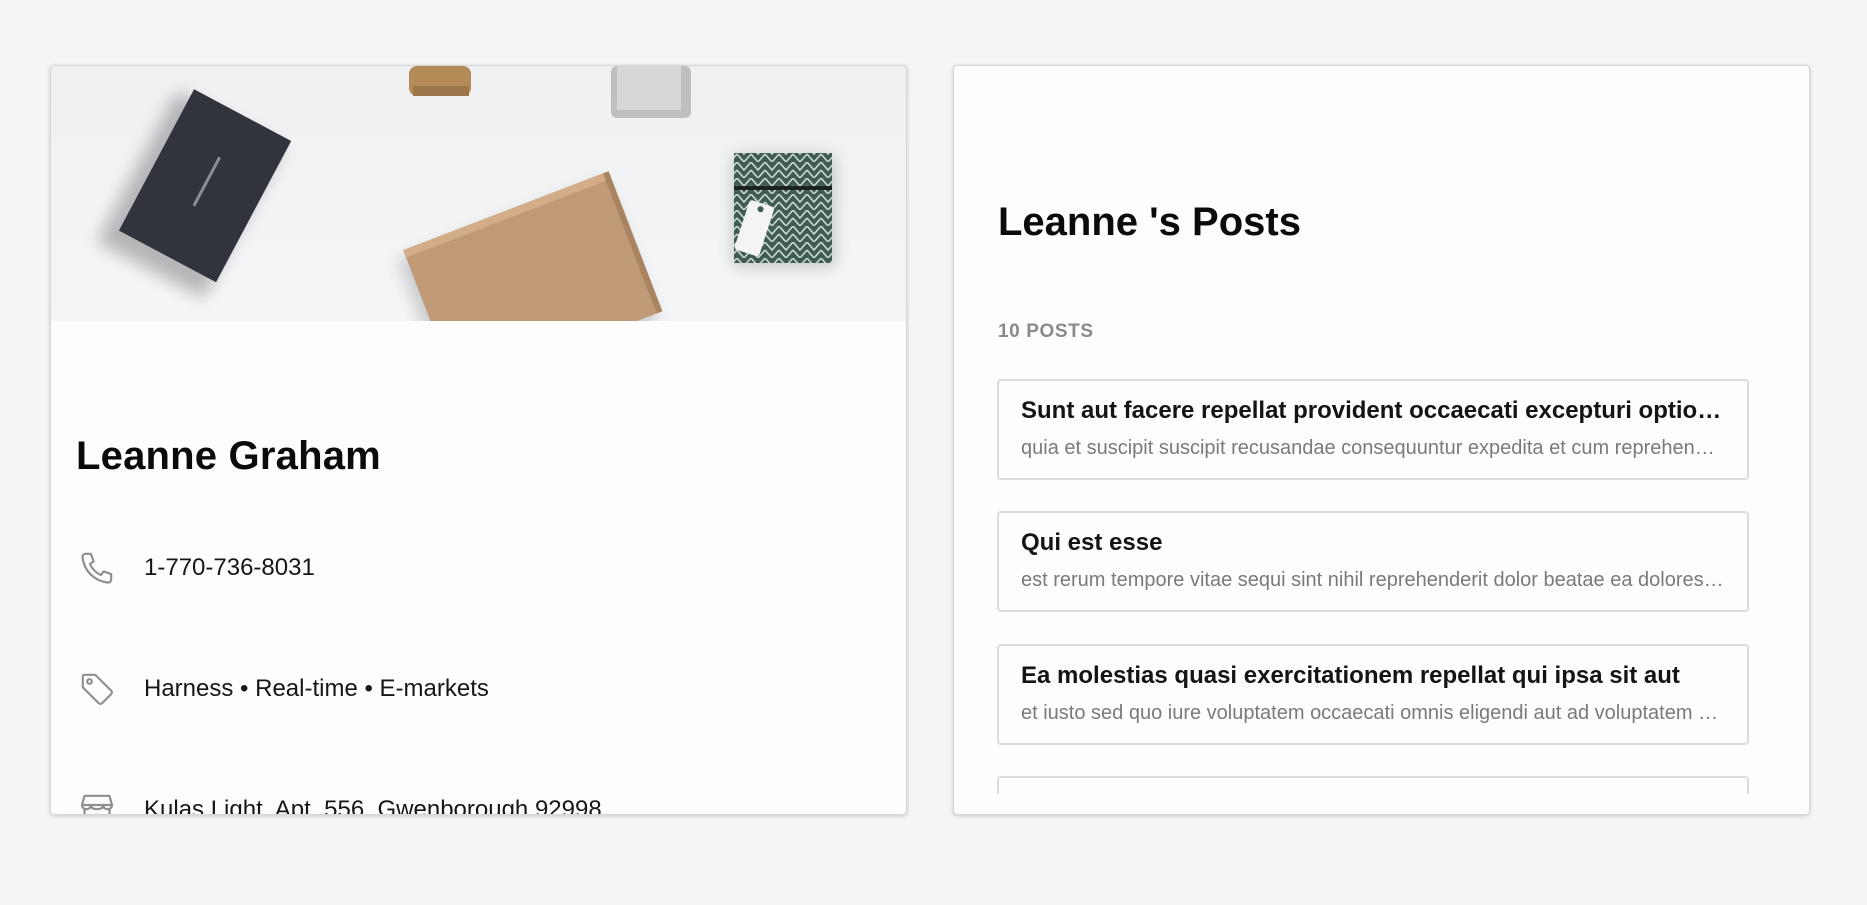 The image size is (1867, 905). I want to click on tags-row: Harness • Real-time • E-markets, so click(476, 689).